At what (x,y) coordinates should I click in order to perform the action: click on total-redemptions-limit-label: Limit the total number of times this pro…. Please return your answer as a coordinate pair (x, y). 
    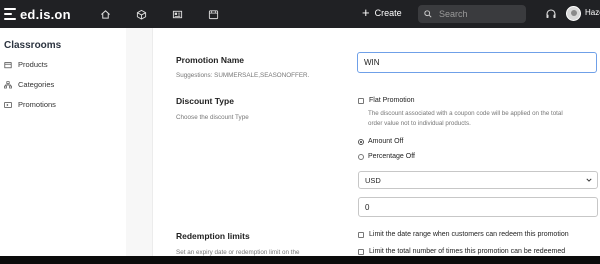
    Looking at the image, I should click on (467, 251).